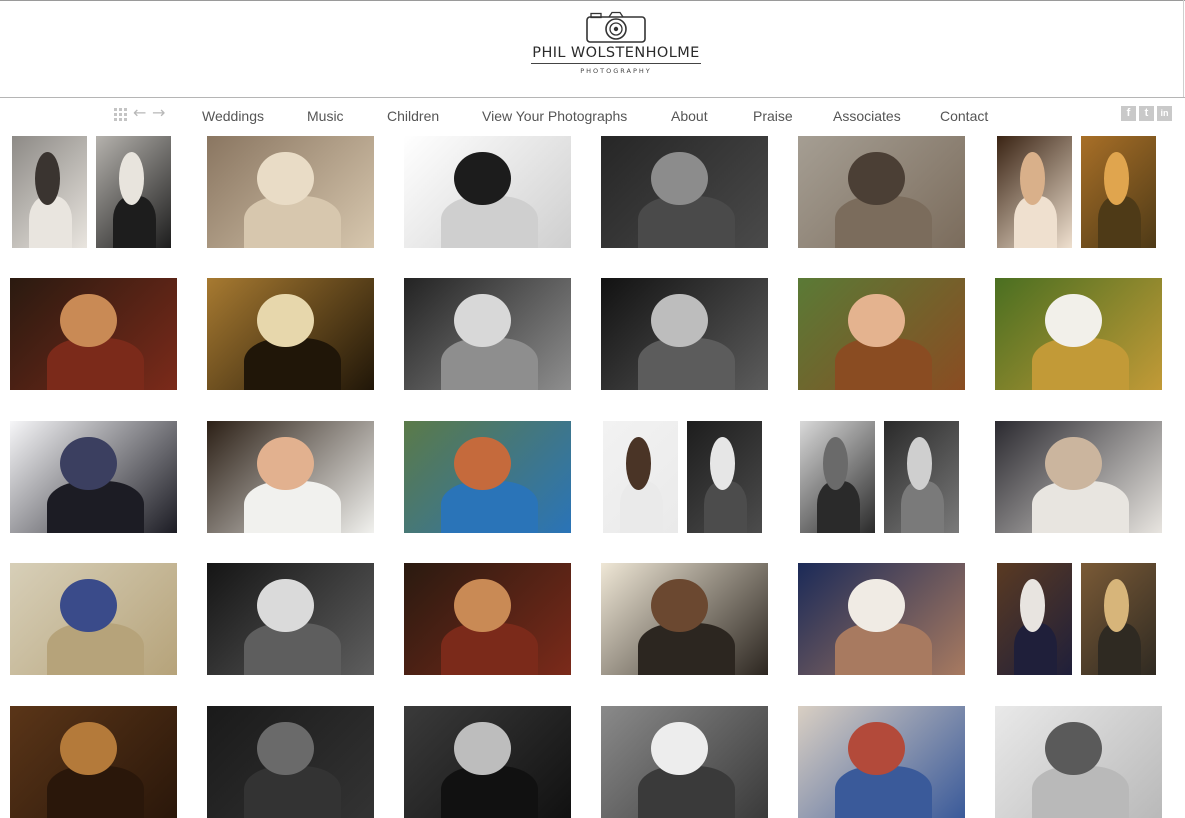 The width and height of the screenshot is (1185, 818). What do you see at coordinates (1146, 113) in the screenshot?
I see `twitter-icon: t` at bounding box center [1146, 113].